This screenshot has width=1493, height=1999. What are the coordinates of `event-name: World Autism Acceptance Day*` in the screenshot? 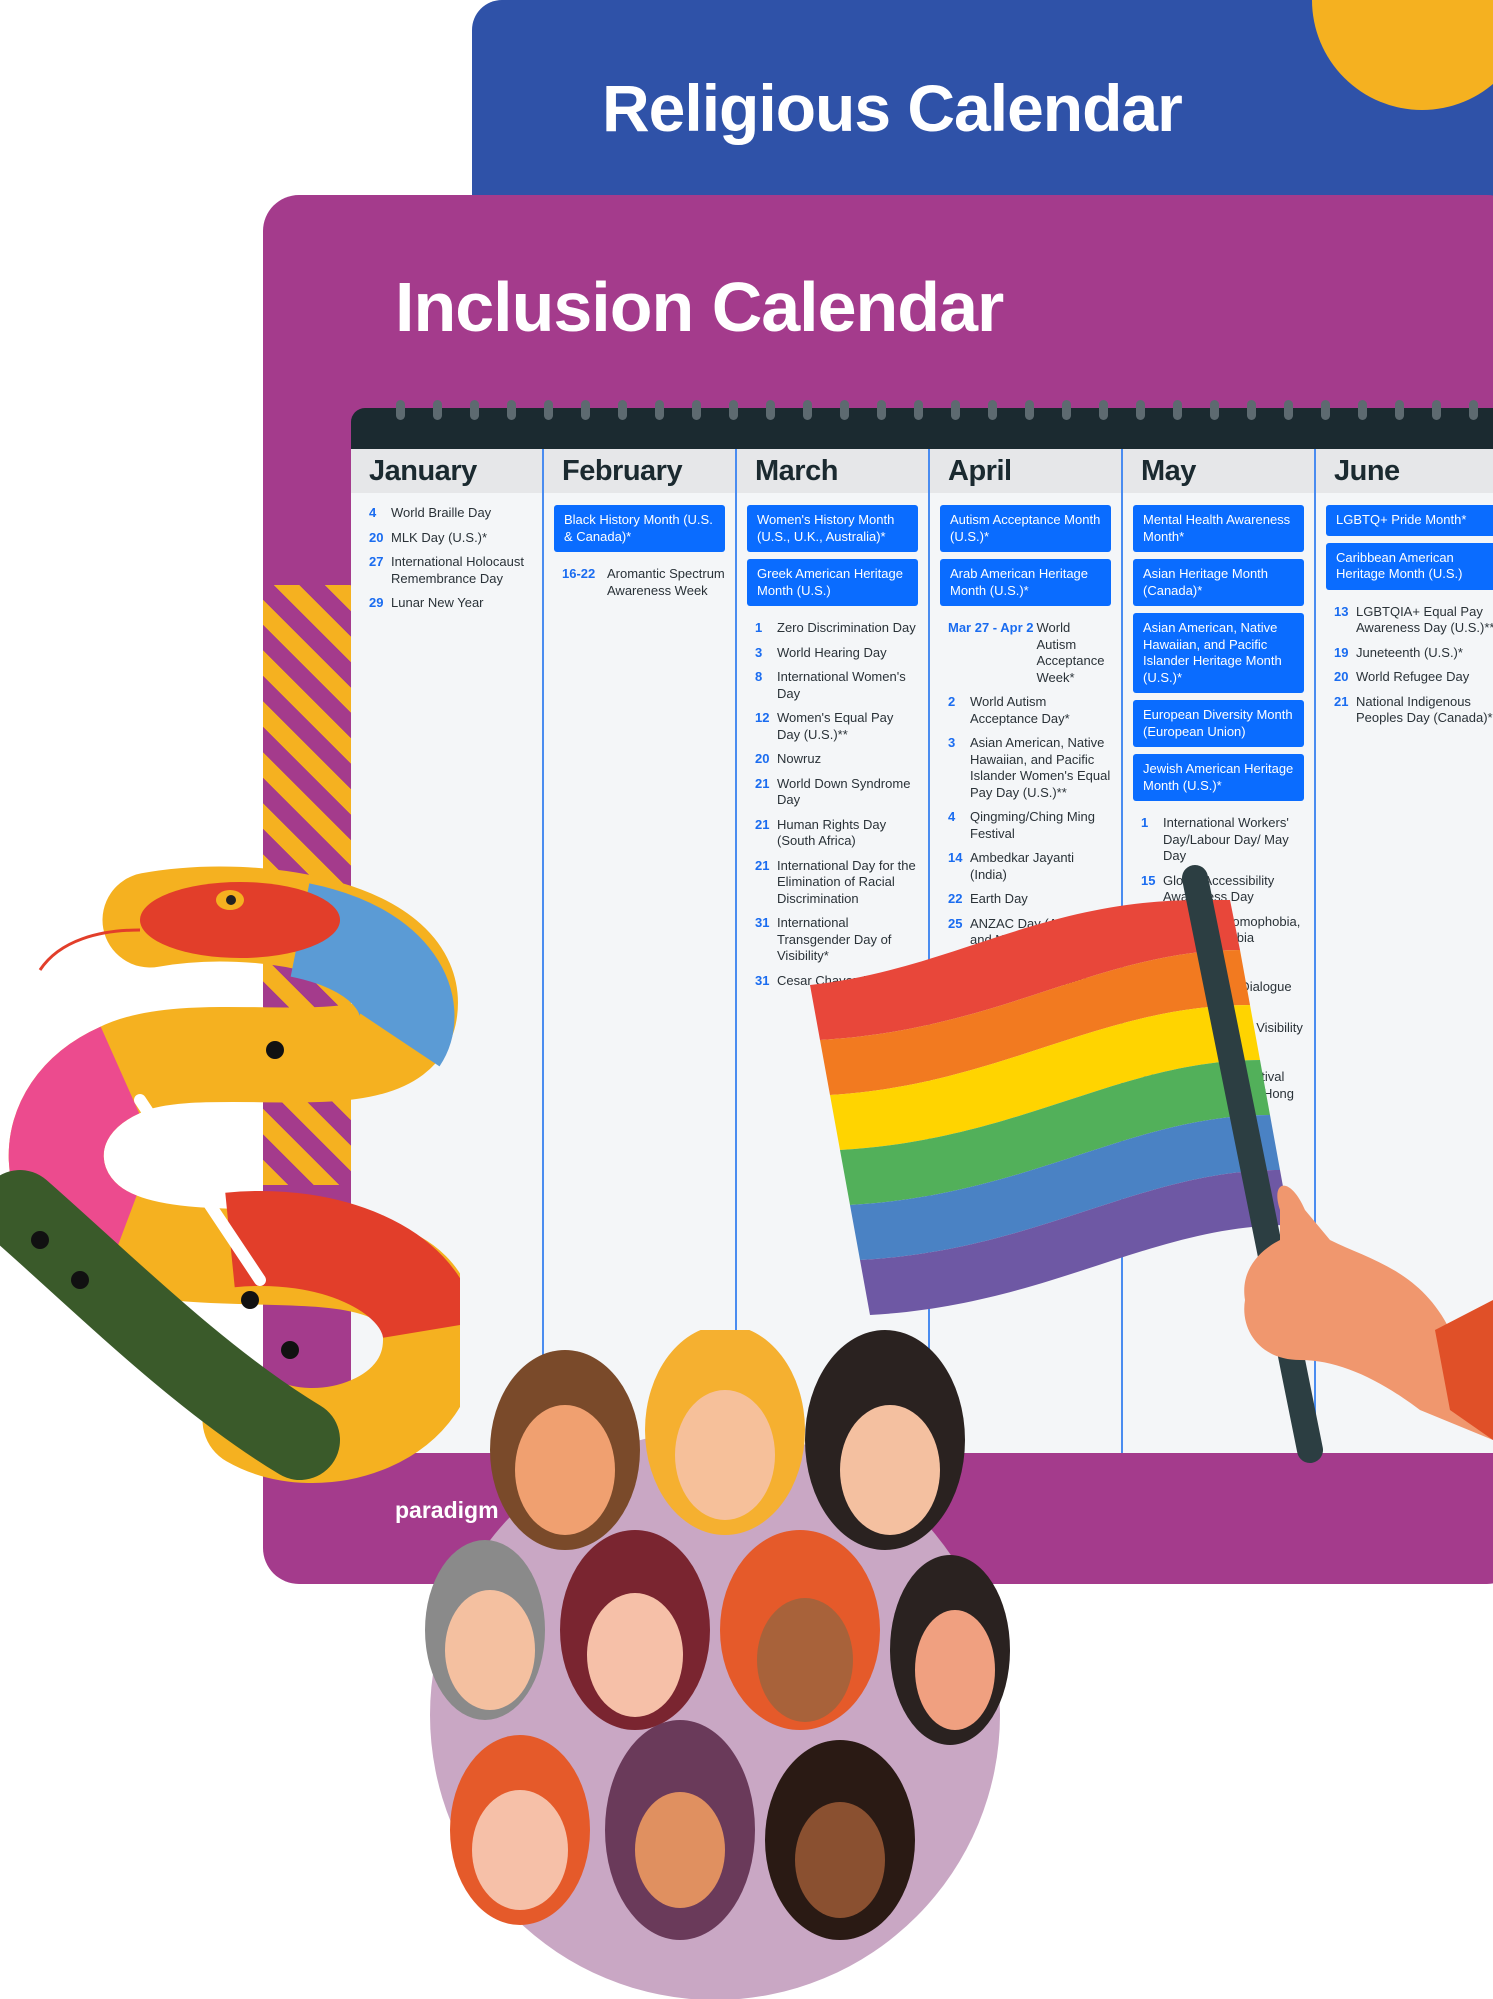 It's located at (1020, 710).